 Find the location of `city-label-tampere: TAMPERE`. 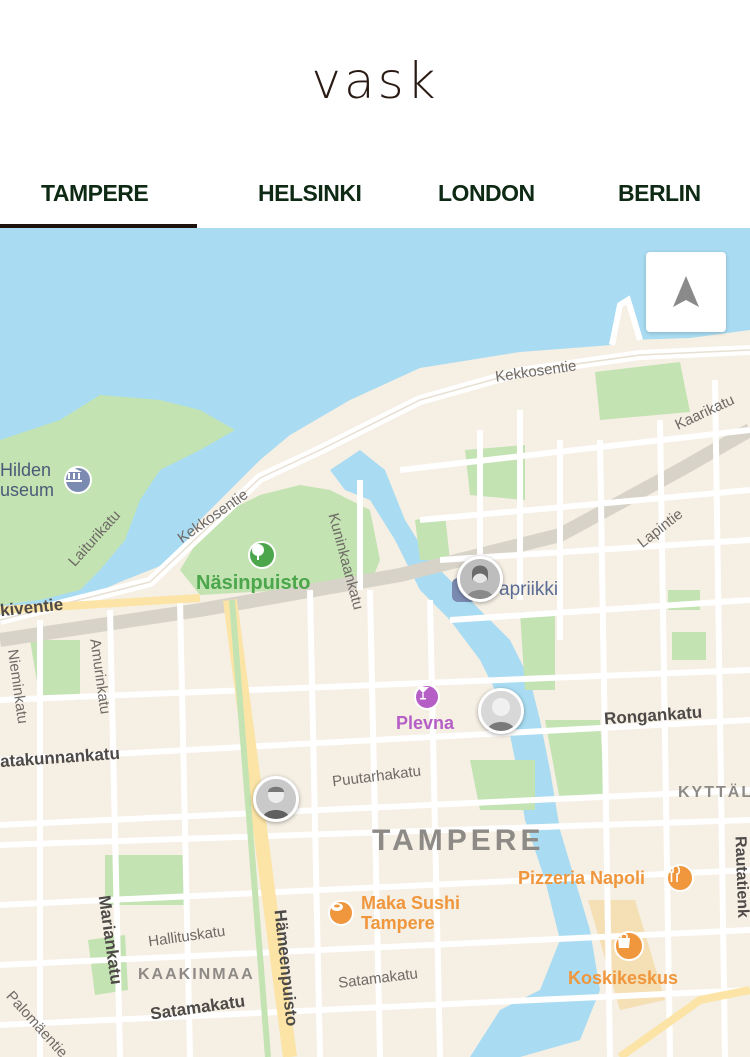

city-label-tampere: TAMPERE is located at coordinates (458, 840).